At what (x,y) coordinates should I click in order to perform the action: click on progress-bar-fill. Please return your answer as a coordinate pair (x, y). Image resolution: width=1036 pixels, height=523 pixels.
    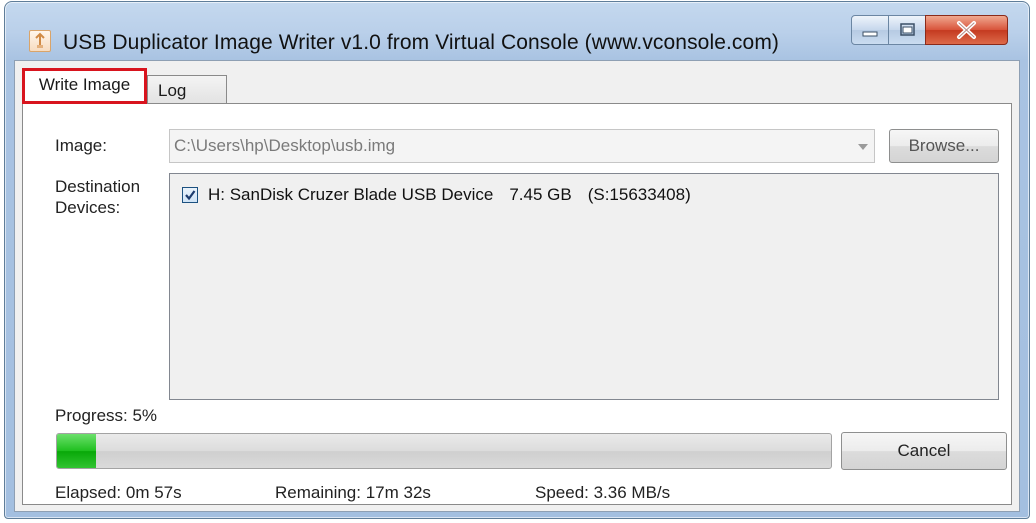
    Looking at the image, I should click on (76, 451).